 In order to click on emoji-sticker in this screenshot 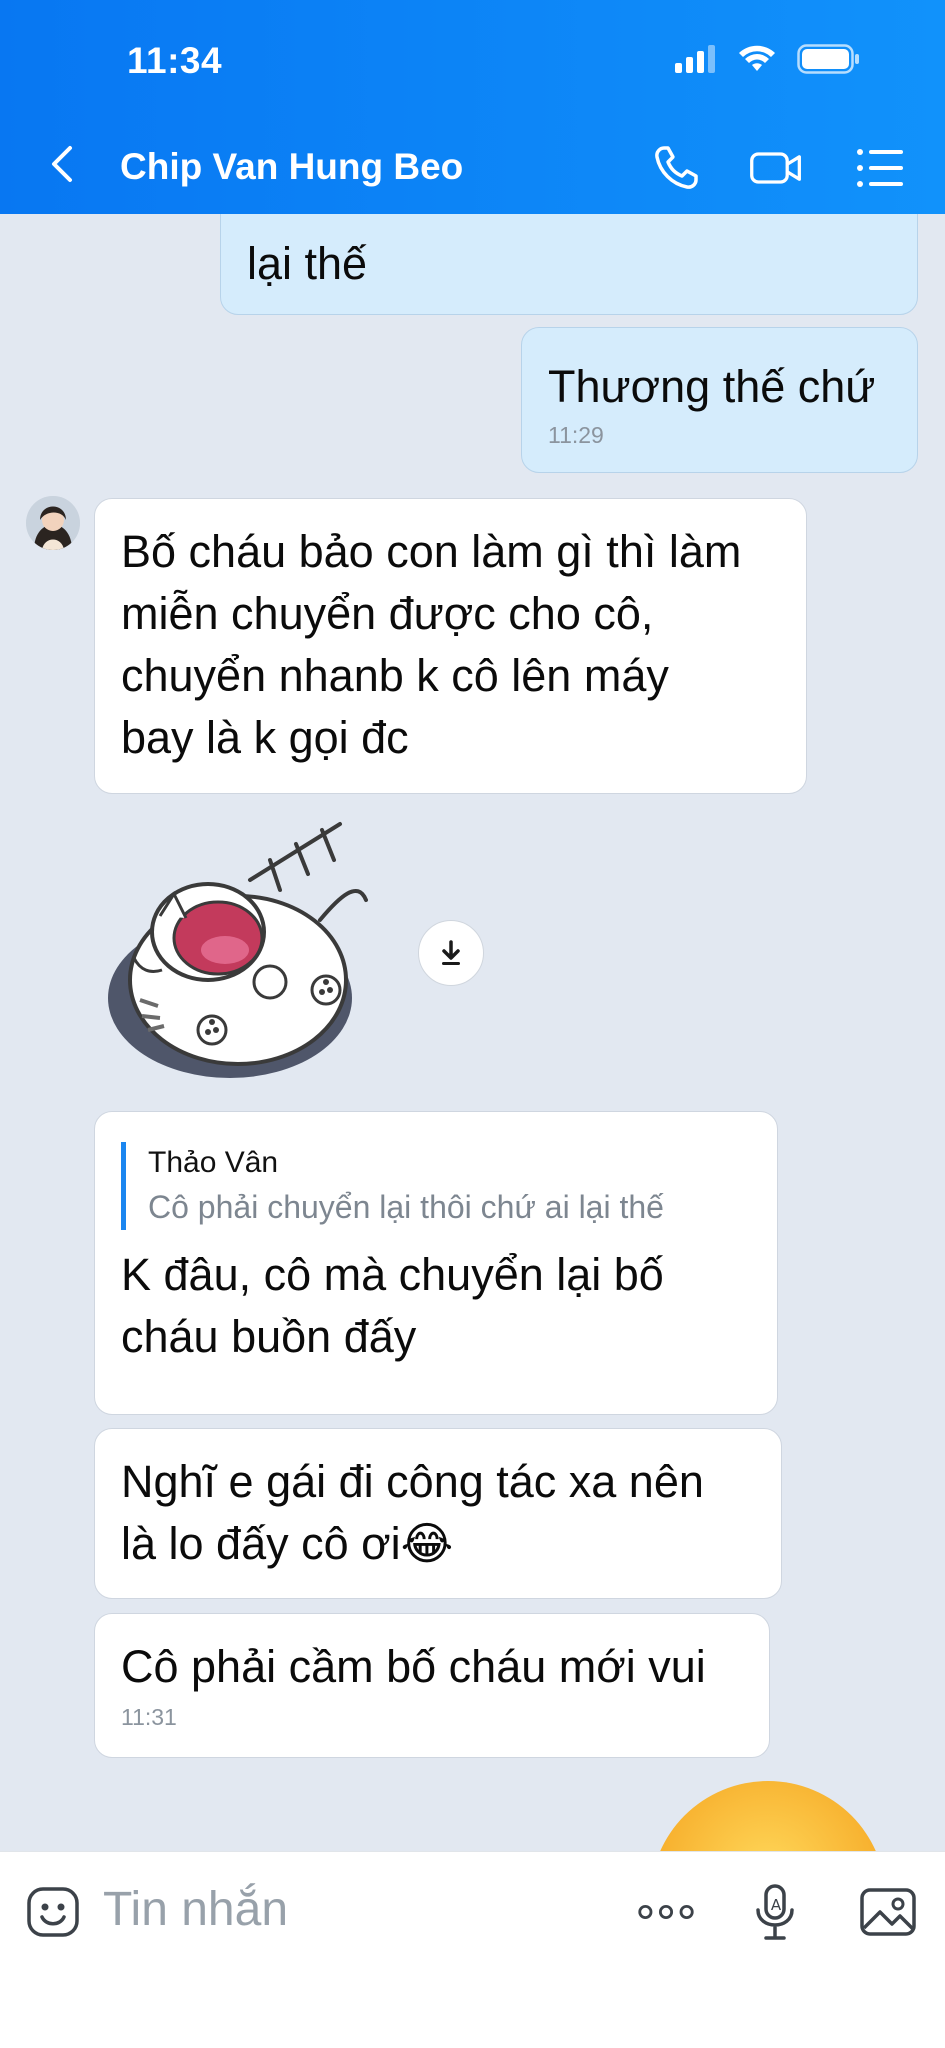, I will do `click(770, 1814)`.